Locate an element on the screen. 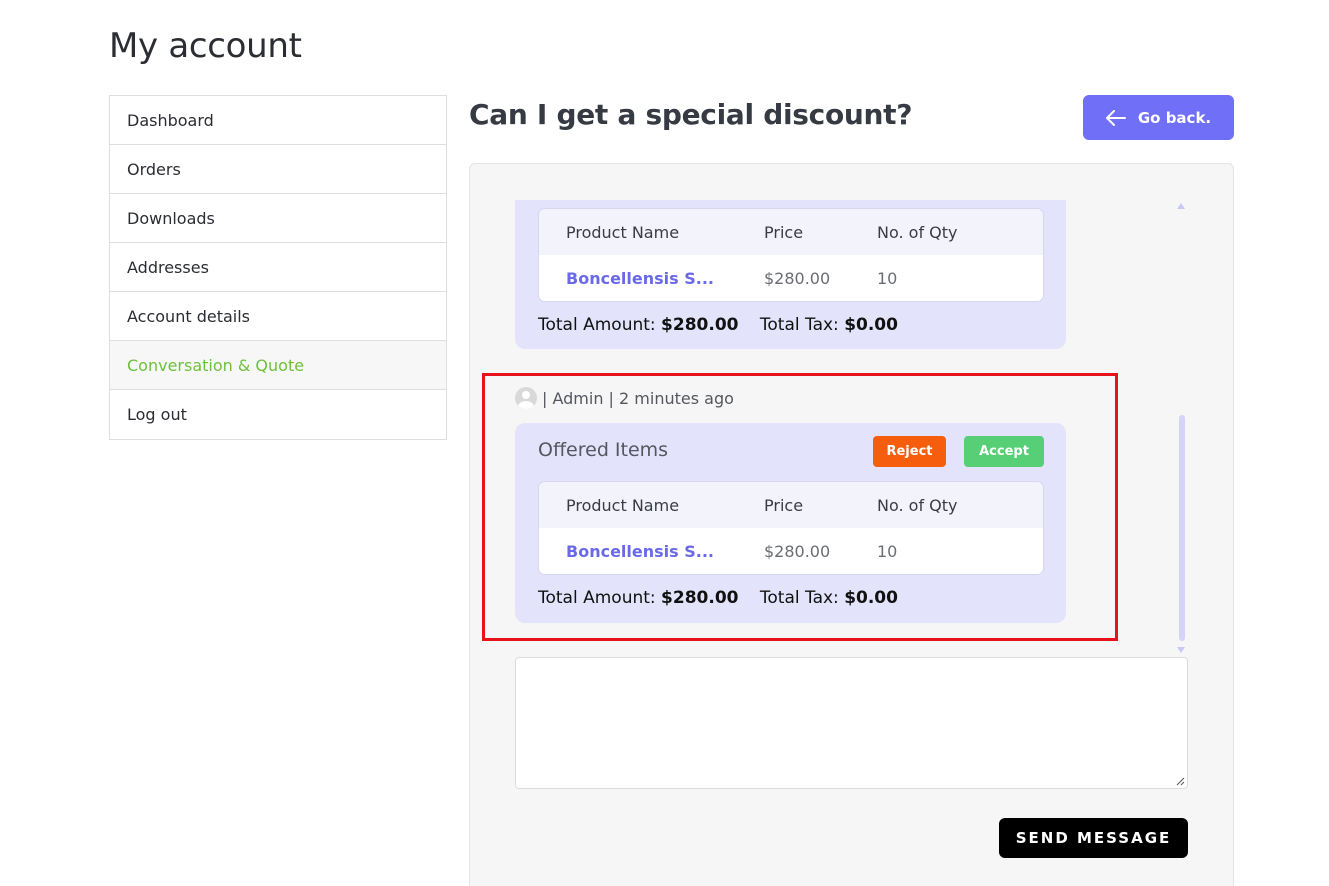 This screenshot has width=1329, height=886. send-message-button: SEND MESSAGE is located at coordinates (1093, 838).